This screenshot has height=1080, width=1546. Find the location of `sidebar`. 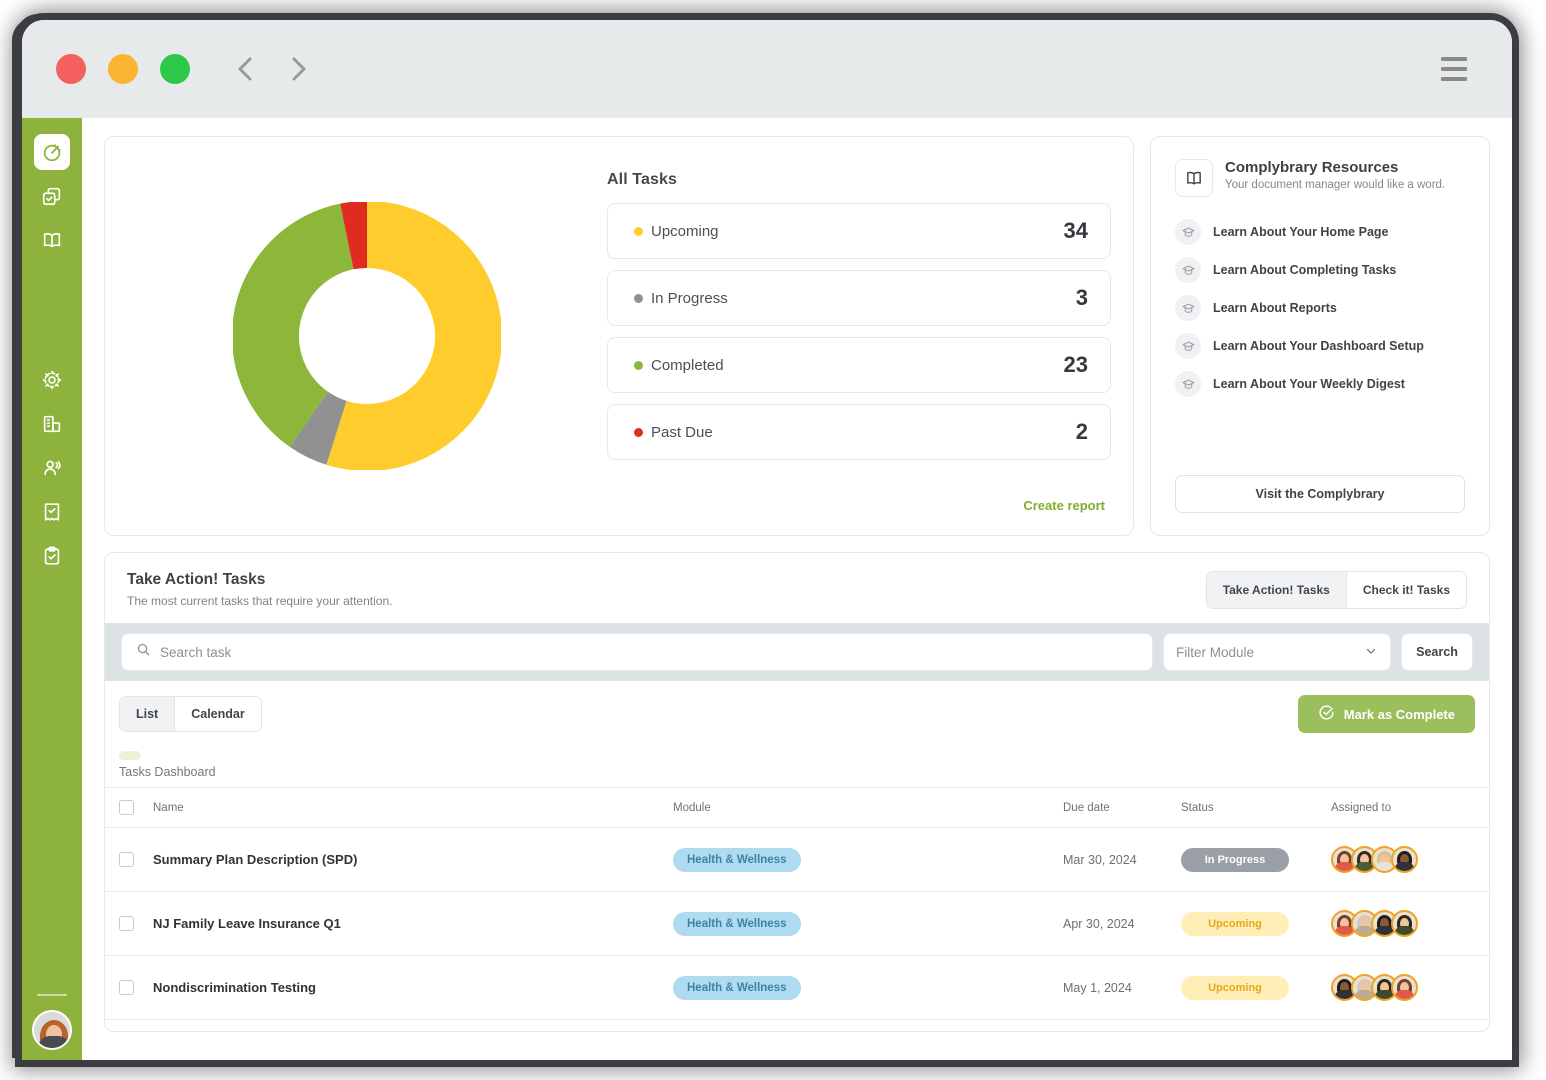

sidebar is located at coordinates (52, 589).